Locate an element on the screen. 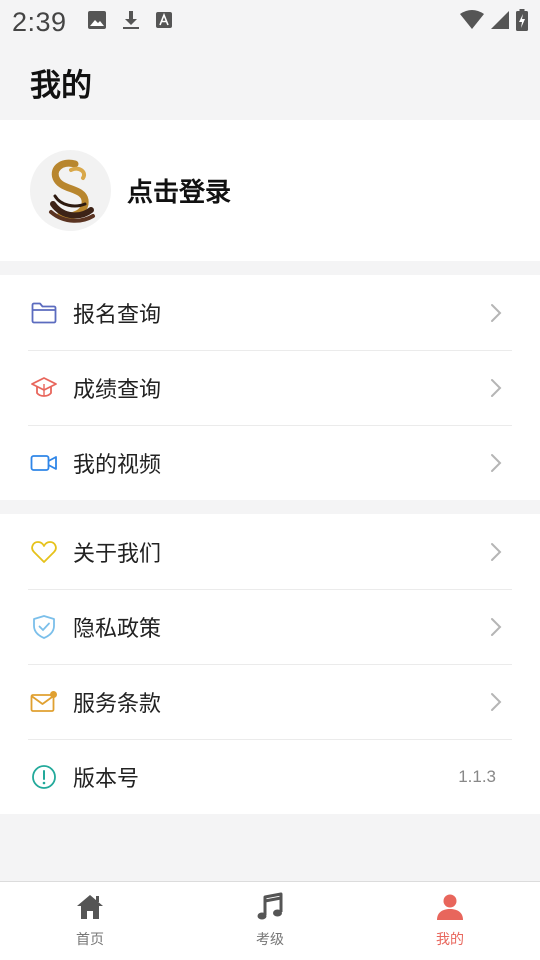 The width and height of the screenshot is (540, 960). app-header: 我的 is located at coordinates (270, 82).